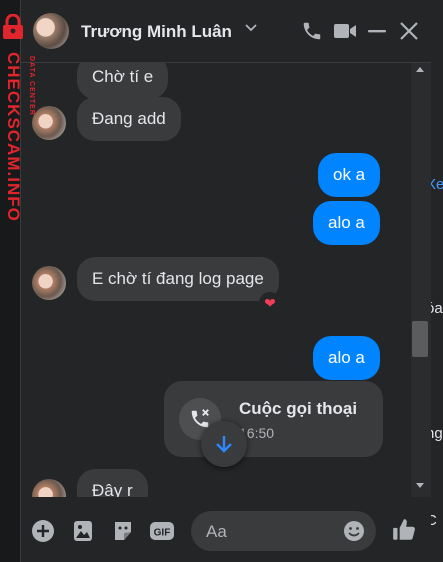 Image resolution: width=443 pixels, height=562 pixels. Describe the element at coordinates (349, 175) in the screenshot. I see `message-bubble: ok a` at that location.